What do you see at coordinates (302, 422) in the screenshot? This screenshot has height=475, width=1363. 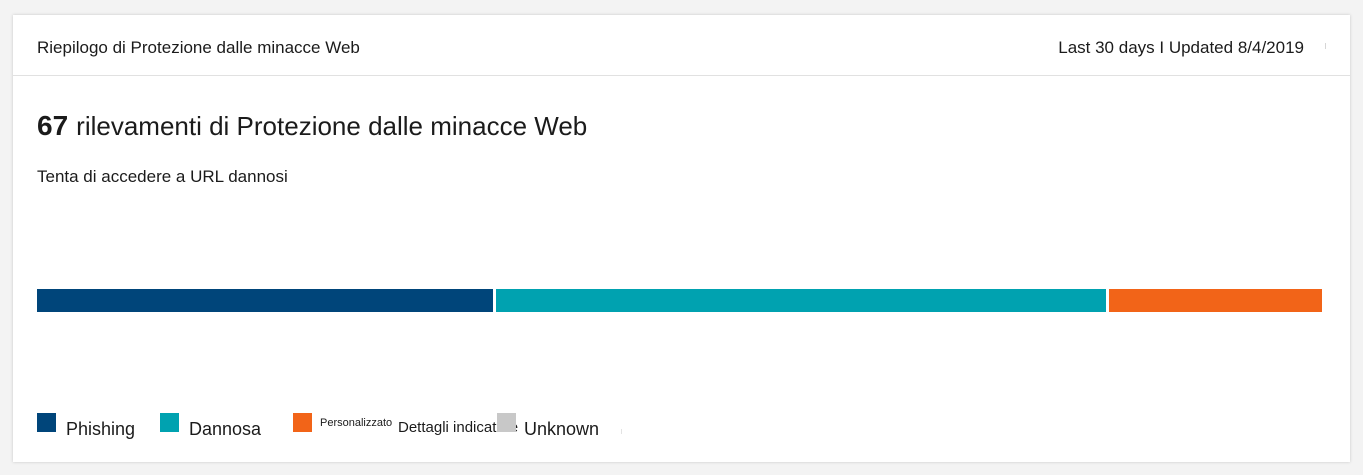 I see `legend-swatch-custom` at bounding box center [302, 422].